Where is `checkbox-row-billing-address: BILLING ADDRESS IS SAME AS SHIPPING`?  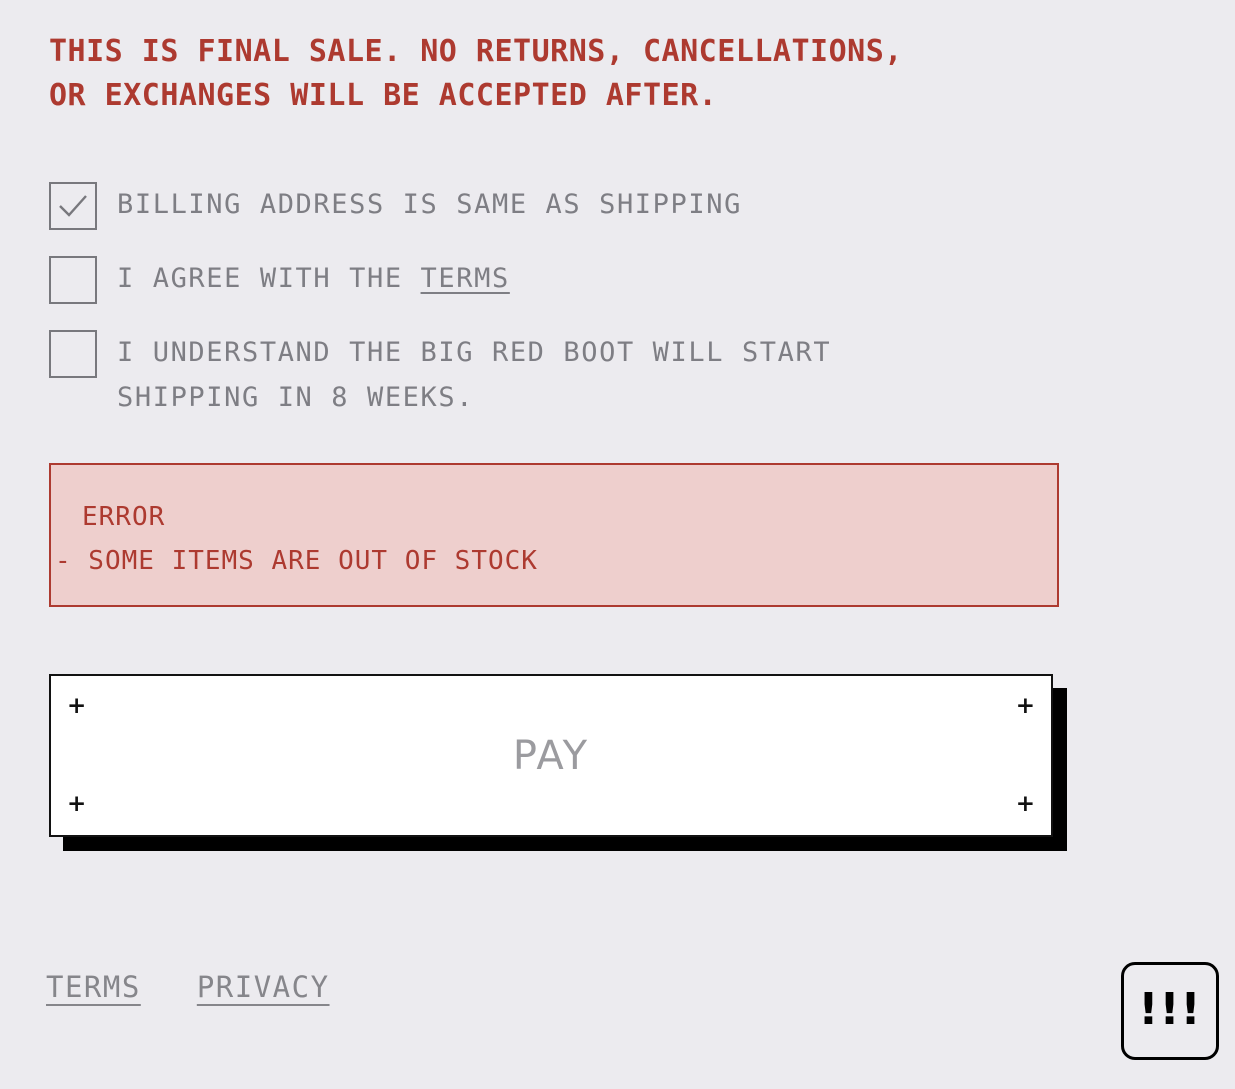 checkbox-row-billing-address: BILLING ADDRESS IS SAME AS SHIPPING is located at coordinates (554, 206).